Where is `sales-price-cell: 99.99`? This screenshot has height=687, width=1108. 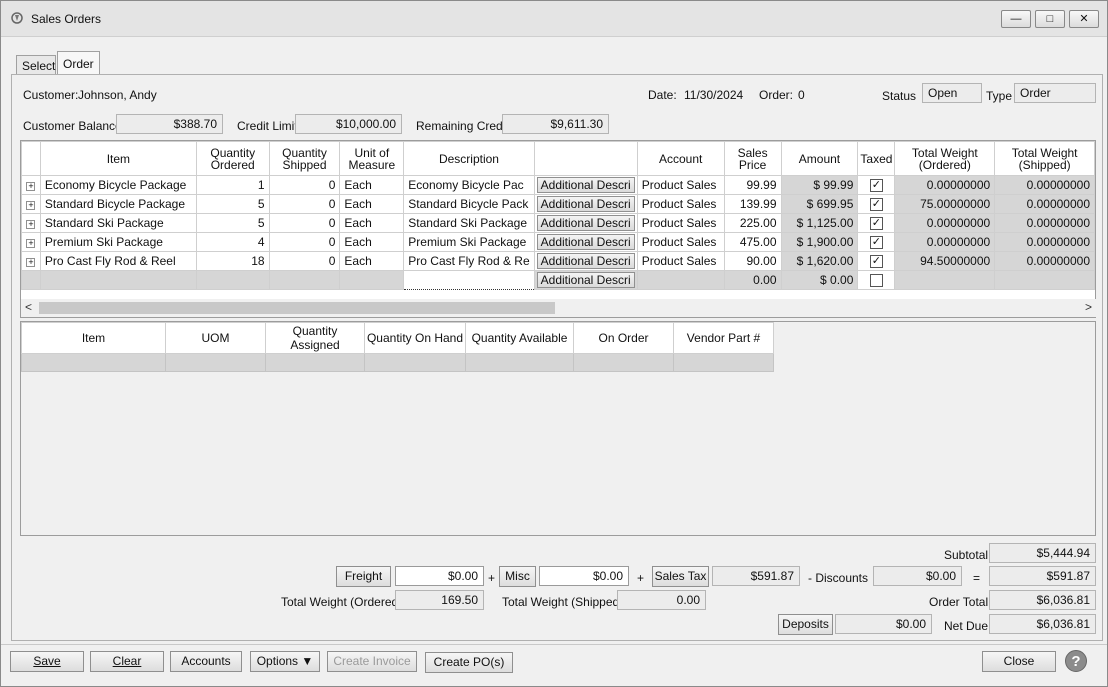
sales-price-cell: 99.99 is located at coordinates (752, 185).